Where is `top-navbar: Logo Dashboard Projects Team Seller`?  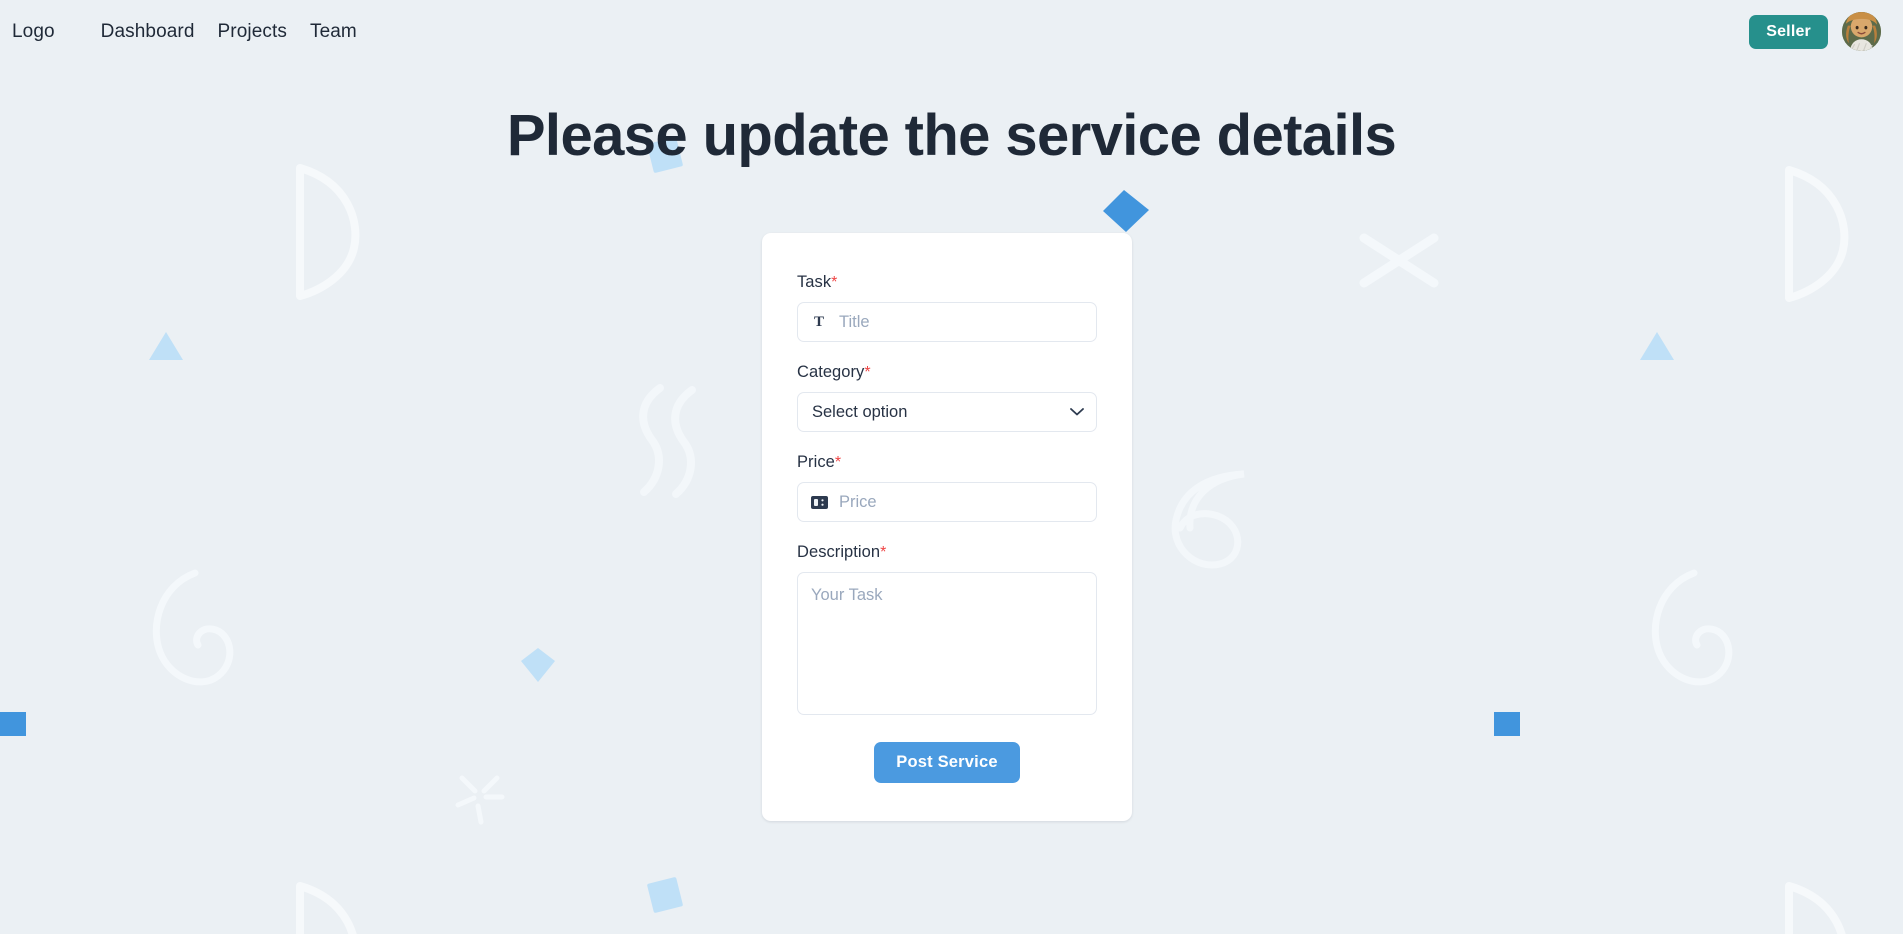
top-navbar: Logo Dashboard Projects Team Seller is located at coordinates (951, 31).